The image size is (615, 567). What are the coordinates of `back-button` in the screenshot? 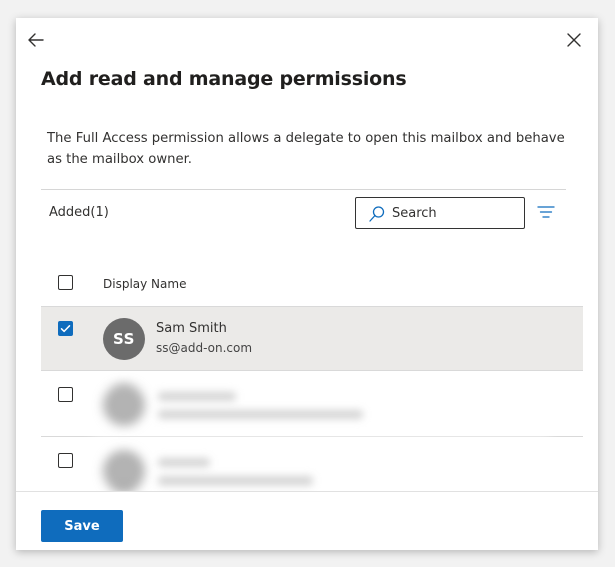 It's located at (36, 40).